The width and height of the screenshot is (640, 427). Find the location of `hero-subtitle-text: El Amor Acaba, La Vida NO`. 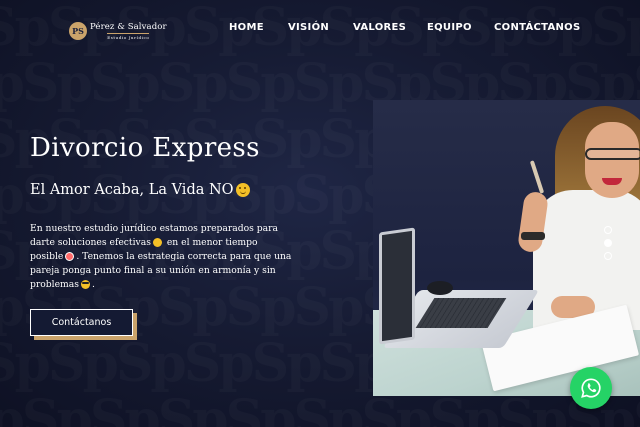

hero-subtitle-text: El Amor Acaba, La Vida NO is located at coordinates (132, 190).